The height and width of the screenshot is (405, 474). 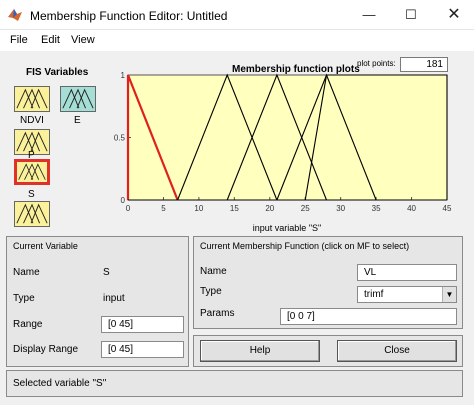 What do you see at coordinates (163, 208) in the screenshot?
I see `x-tick-label: 5` at bounding box center [163, 208].